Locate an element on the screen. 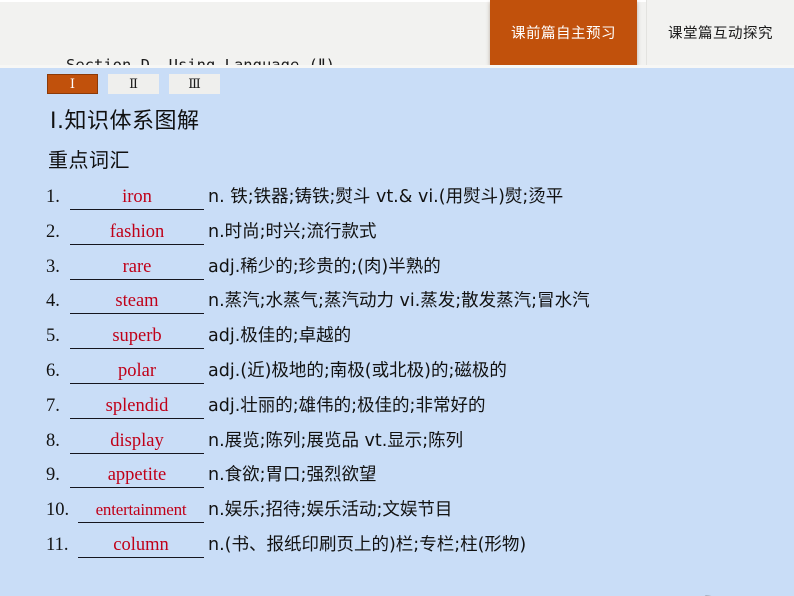  item-number: 7. is located at coordinates (53, 405).